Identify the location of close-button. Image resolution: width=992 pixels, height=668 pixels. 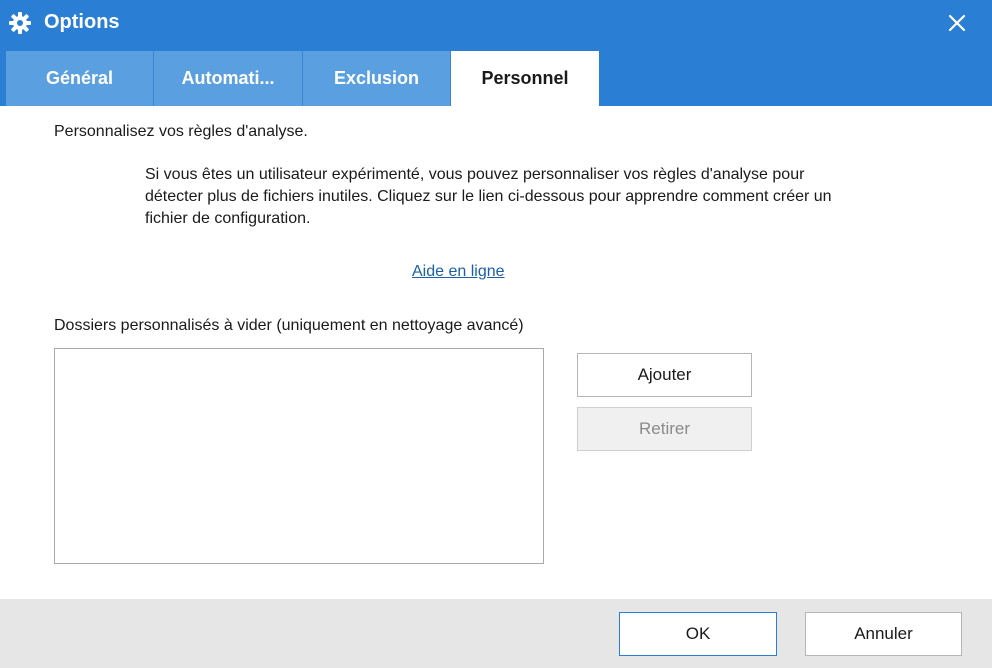
(957, 23).